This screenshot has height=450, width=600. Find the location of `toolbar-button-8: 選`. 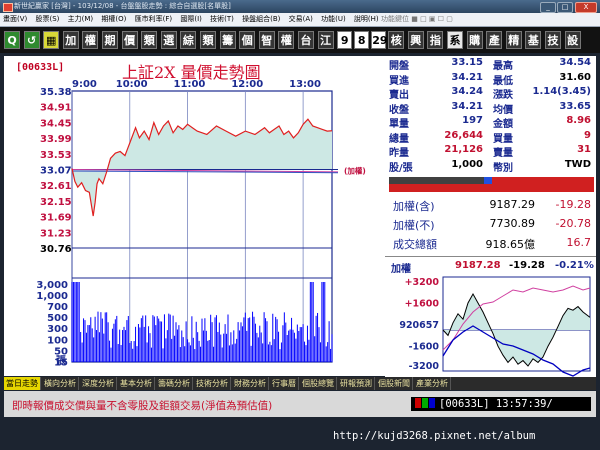

toolbar-button-8: 選 is located at coordinates (168, 40).